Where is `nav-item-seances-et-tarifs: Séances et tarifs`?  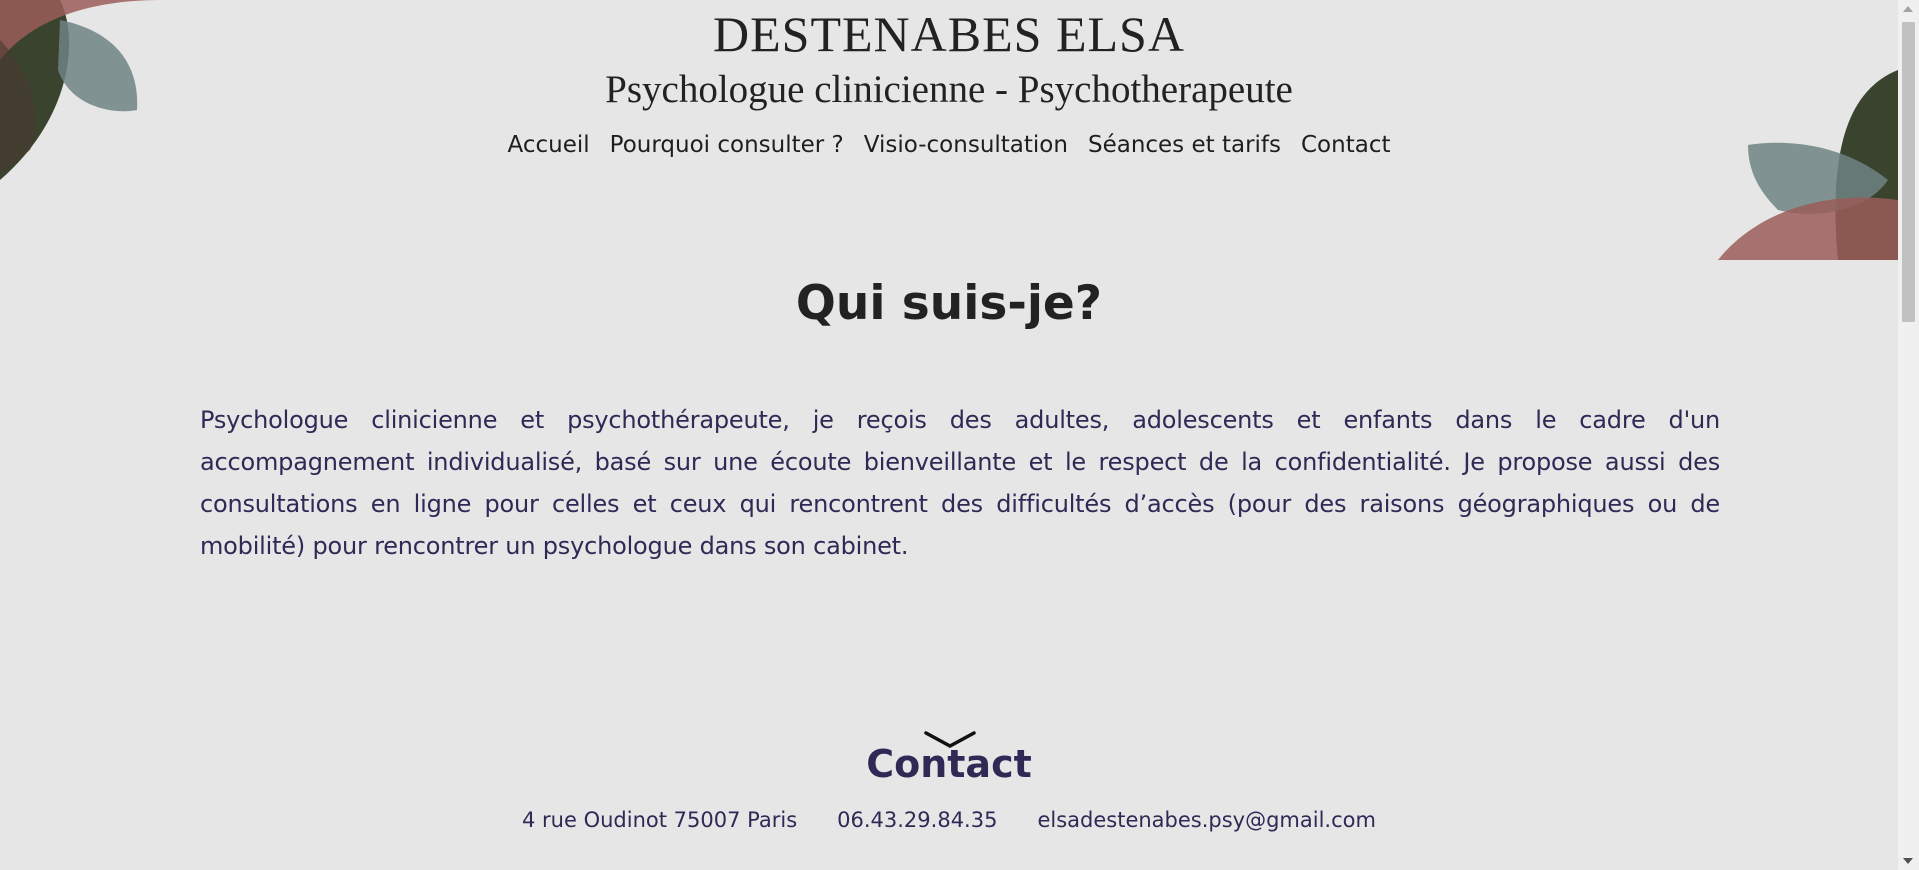
nav-item-seances-et-tarifs: Séances et tarifs is located at coordinates (1184, 145).